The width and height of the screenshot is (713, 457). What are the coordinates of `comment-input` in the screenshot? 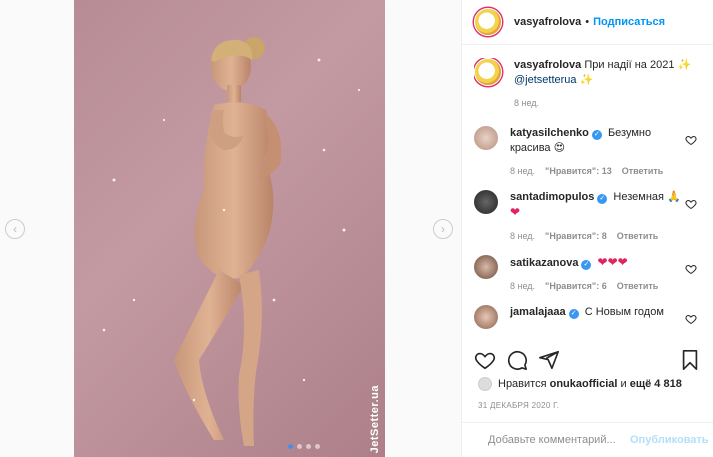 It's located at (559, 440).